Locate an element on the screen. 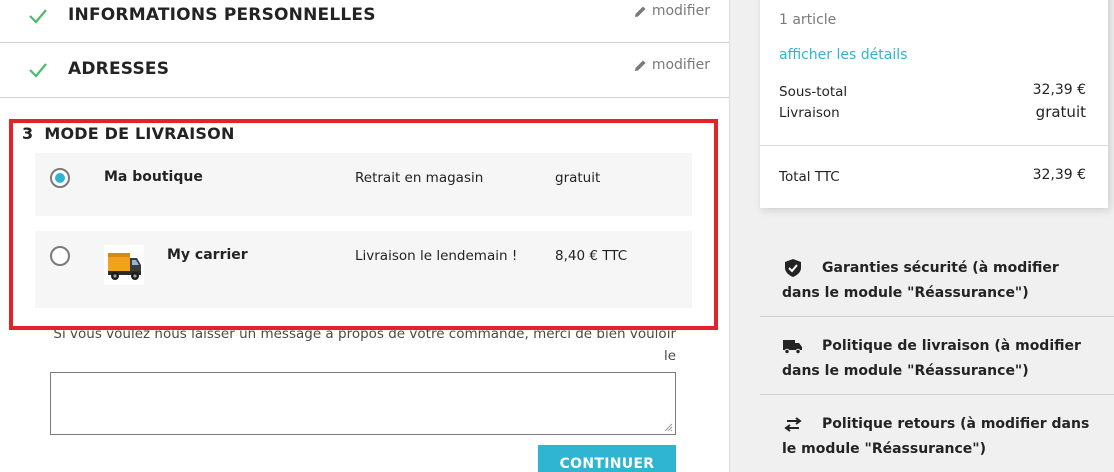 The height and width of the screenshot is (472, 1114). edit-addresses-link: modifier is located at coordinates (672, 65).